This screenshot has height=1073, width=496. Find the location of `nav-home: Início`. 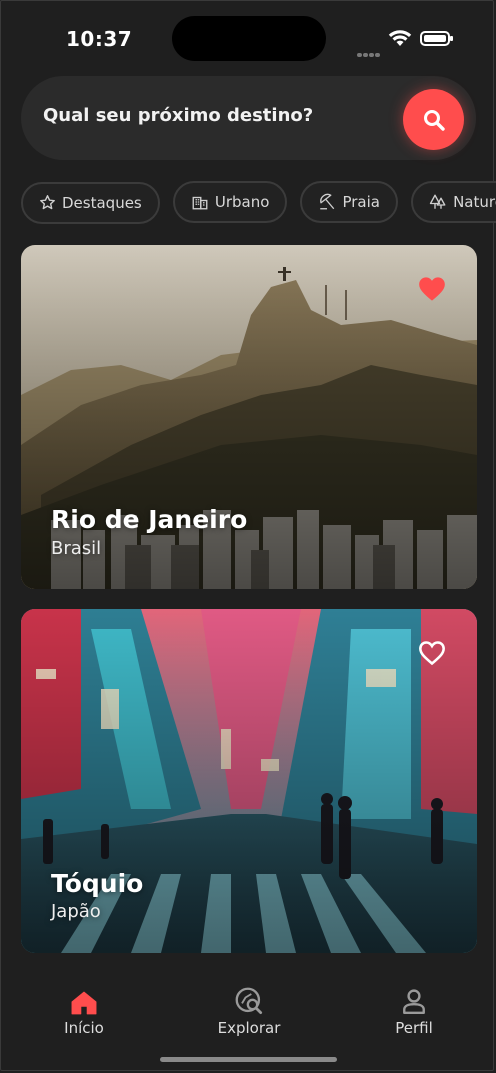

nav-home: Início is located at coordinates (84, 1010).